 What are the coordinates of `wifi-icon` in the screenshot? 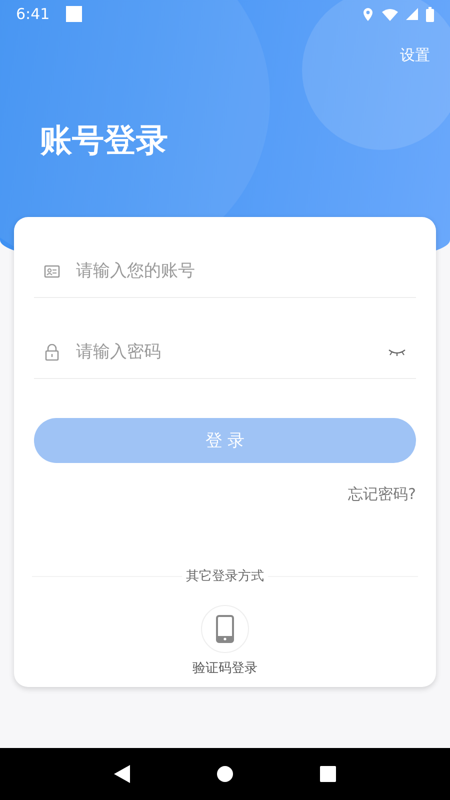 It's located at (390, 14).